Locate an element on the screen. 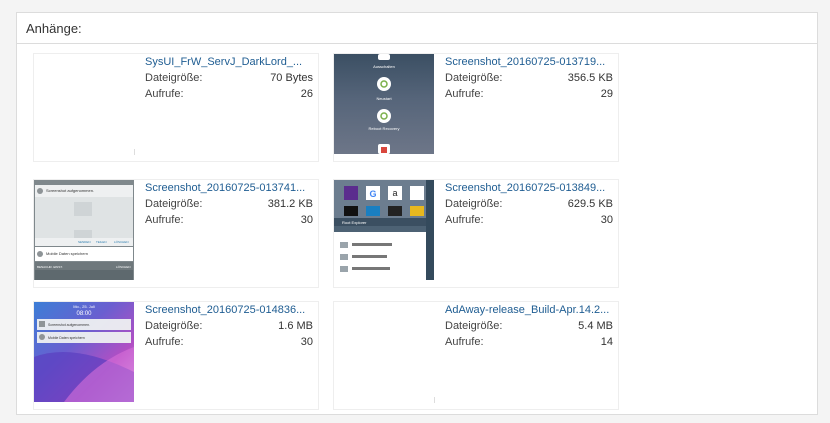 This screenshot has width=830, height=423. size-value: 629.5 KB is located at coordinates (590, 204).